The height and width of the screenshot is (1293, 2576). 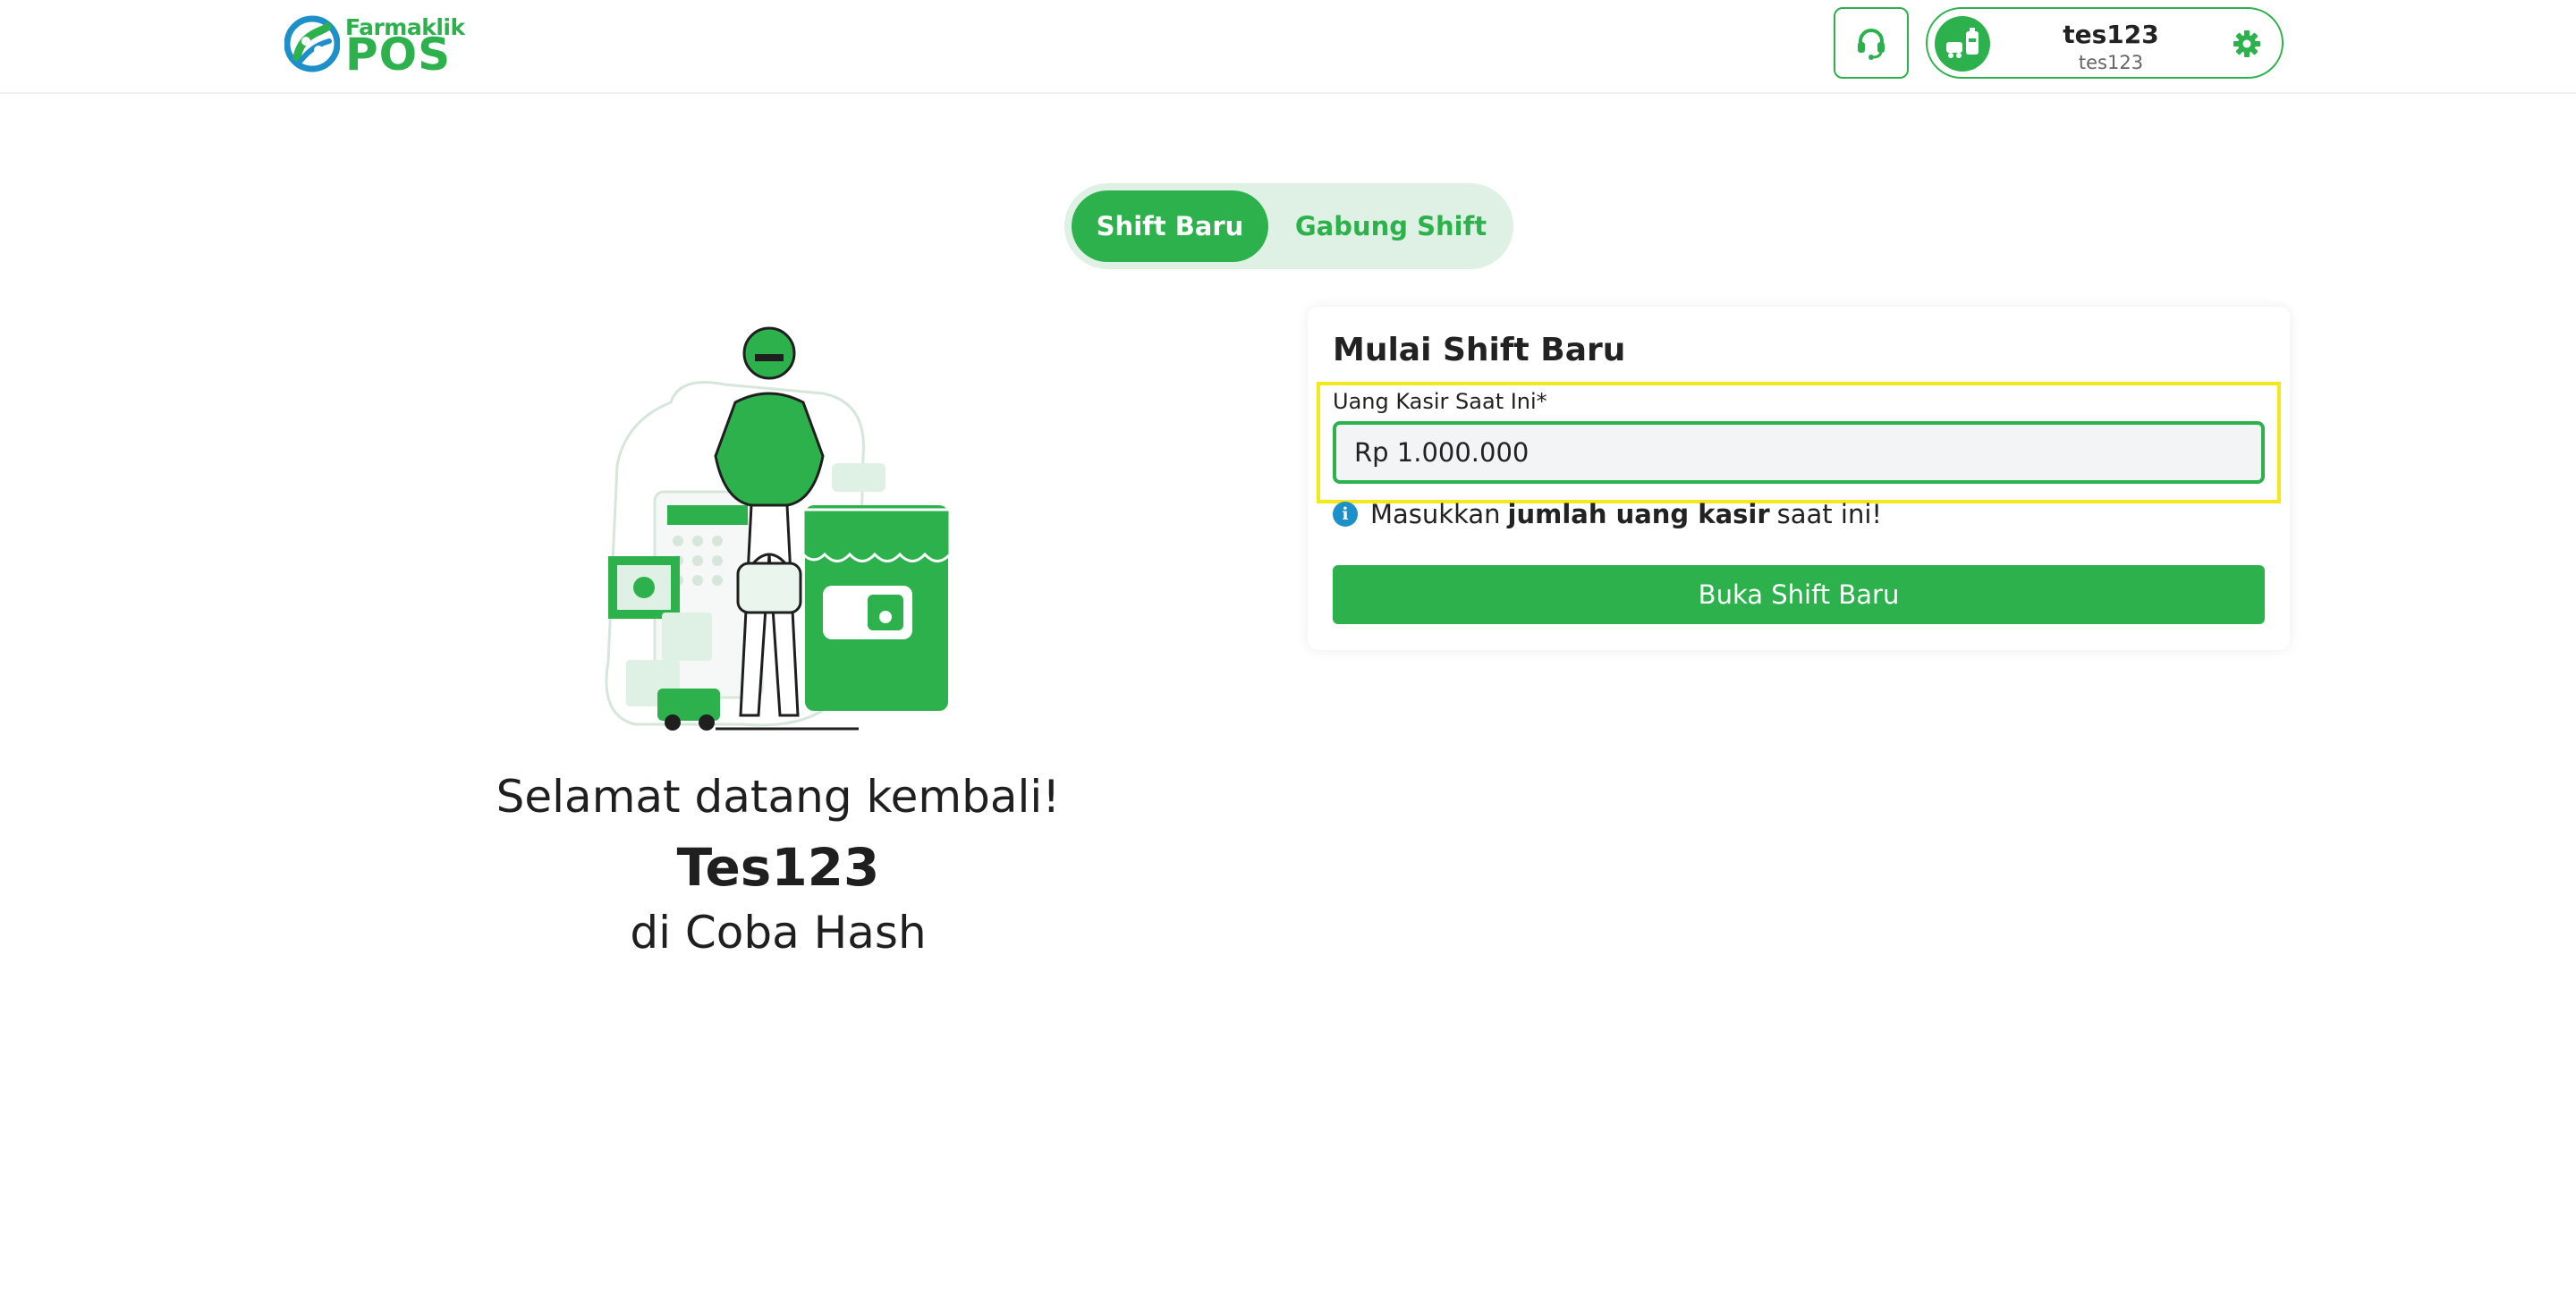 What do you see at coordinates (2111, 35) in the screenshot?
I see `user-name: tes123` at bounding box center [2111, 35].